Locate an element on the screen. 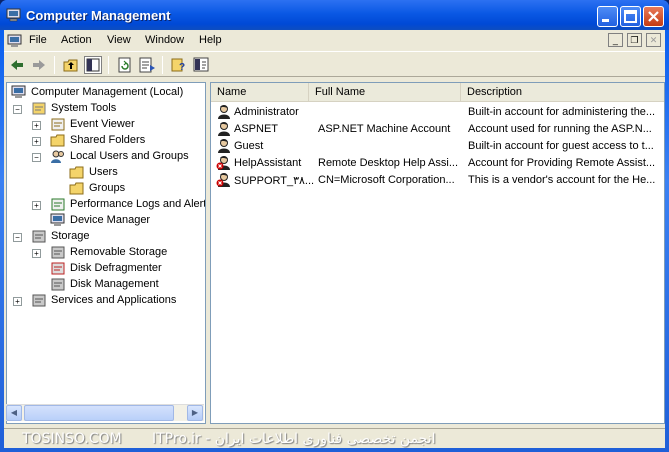 Image resolution: width=669 pixels, height=452 pixels. tree-item: Computer Management (Local) is located at coordinates (106, 93).